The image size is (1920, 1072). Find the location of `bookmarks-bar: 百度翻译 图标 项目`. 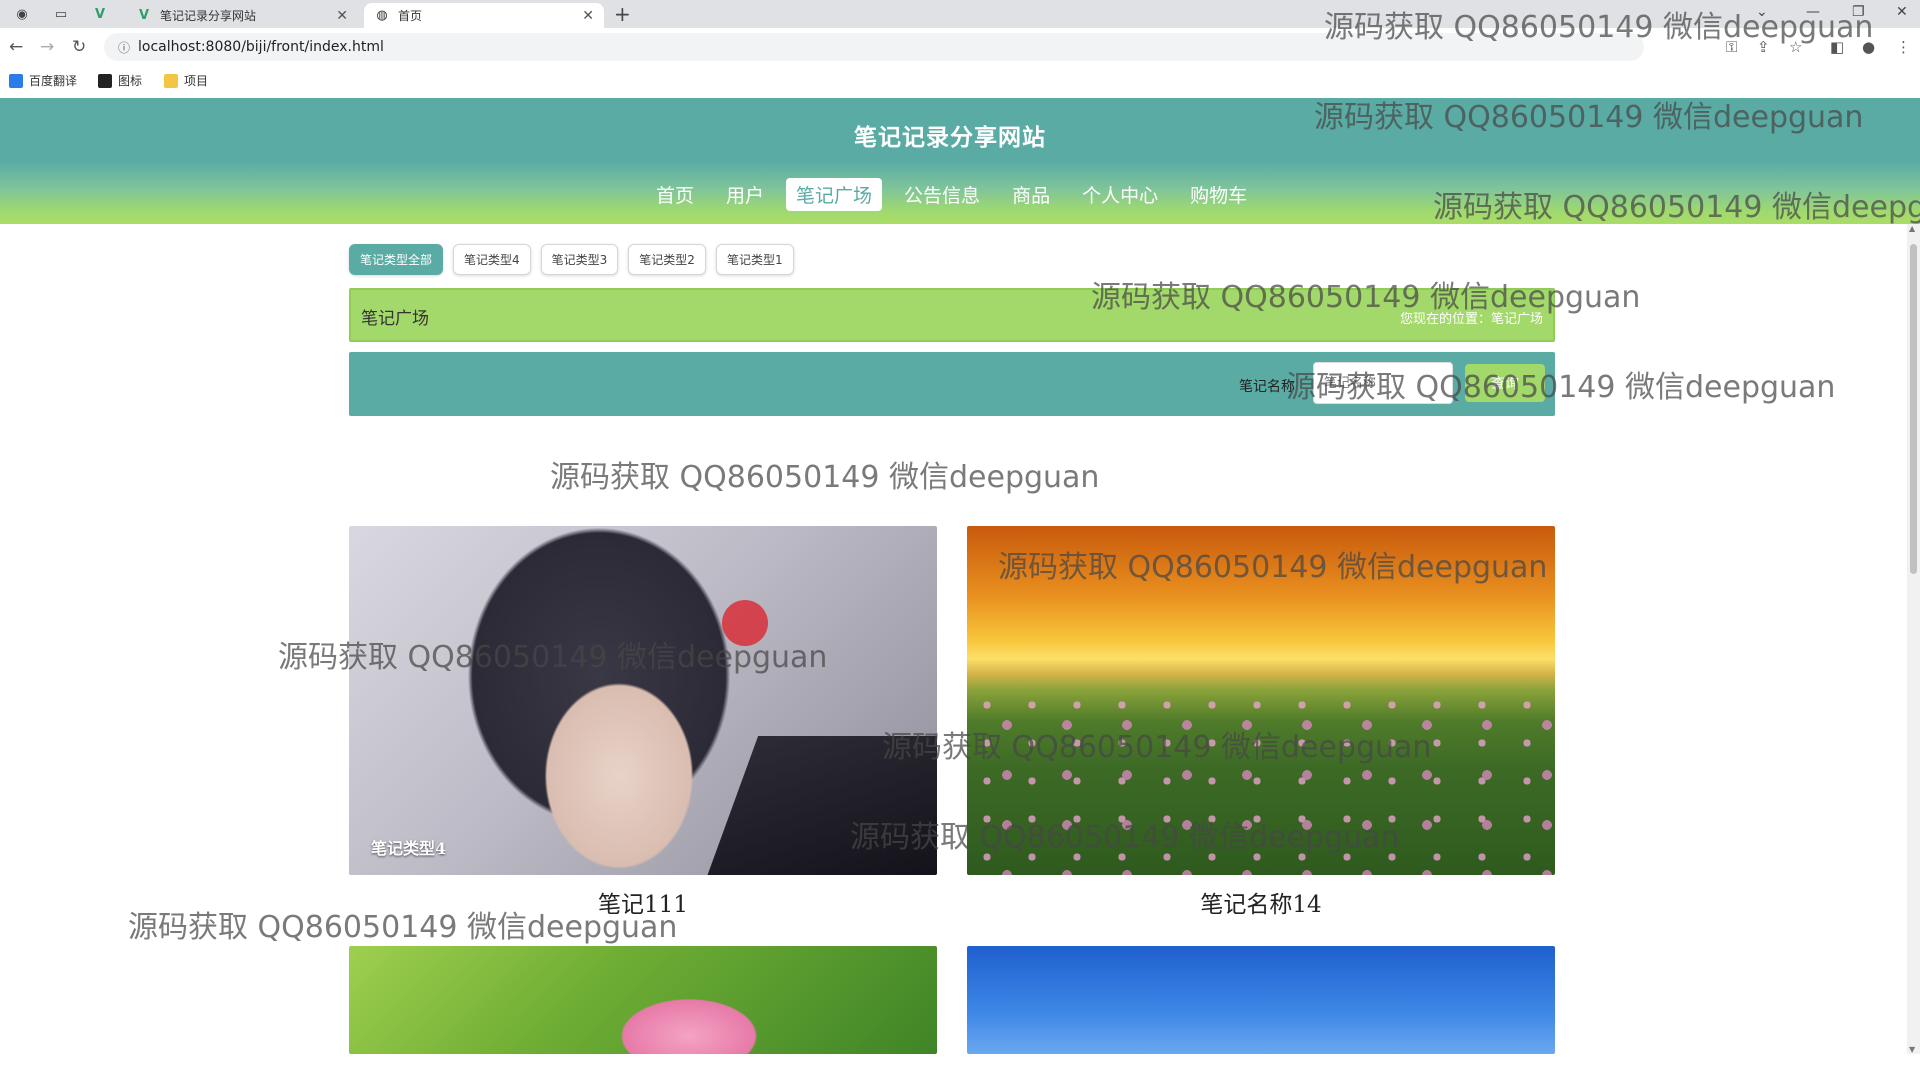

bookmarks-bar: 百度翻译 图标 项目 is located at coordinates (960, 81).